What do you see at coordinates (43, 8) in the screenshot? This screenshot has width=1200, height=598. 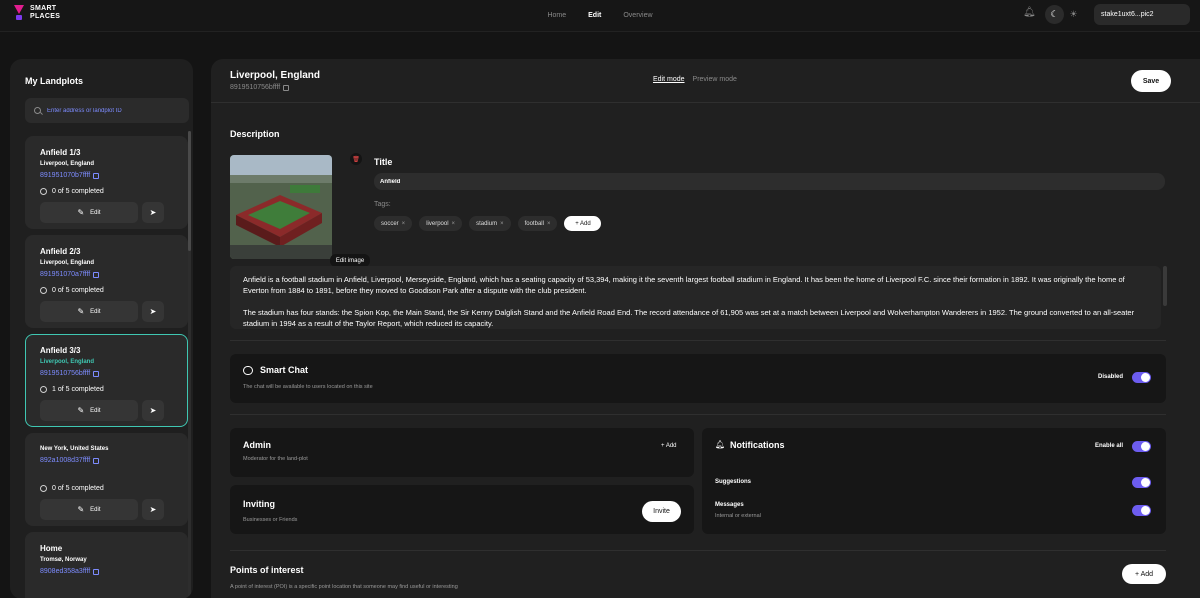 I see `brand-line-1: SMART` at bounding box center [43, 8].